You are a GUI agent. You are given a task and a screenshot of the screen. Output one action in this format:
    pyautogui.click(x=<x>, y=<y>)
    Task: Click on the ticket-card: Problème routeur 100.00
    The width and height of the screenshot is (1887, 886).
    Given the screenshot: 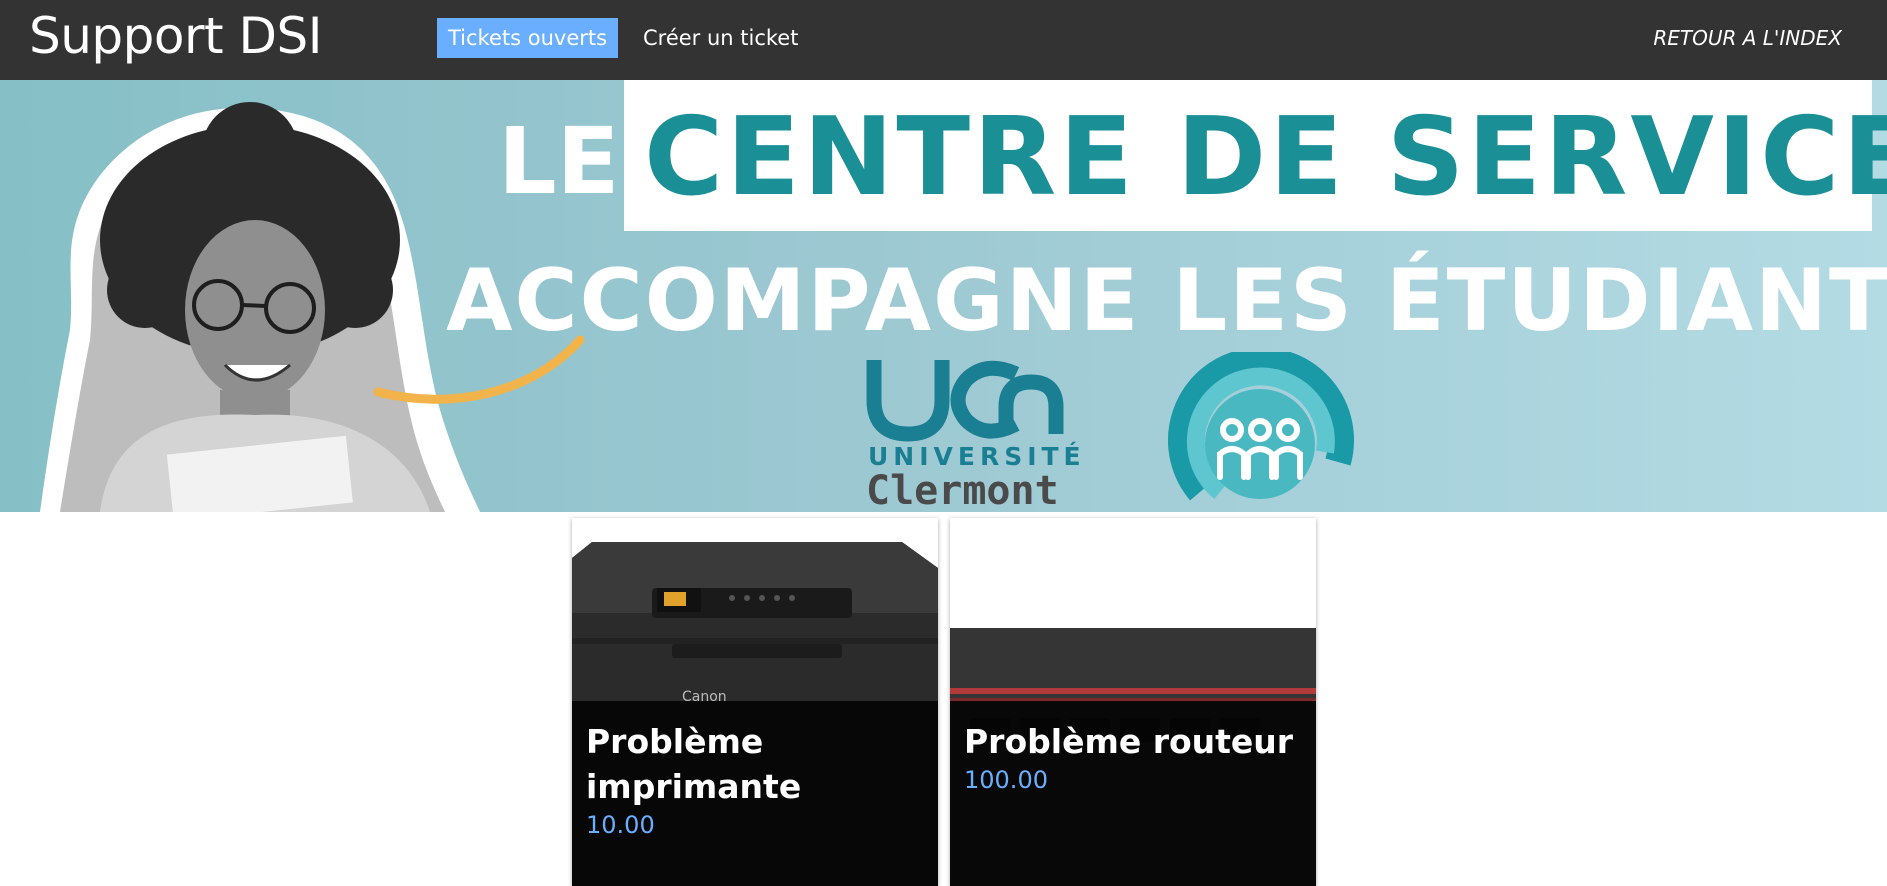 What is the action you would take?
    pyautogui.click(x=1133, y=702)
    